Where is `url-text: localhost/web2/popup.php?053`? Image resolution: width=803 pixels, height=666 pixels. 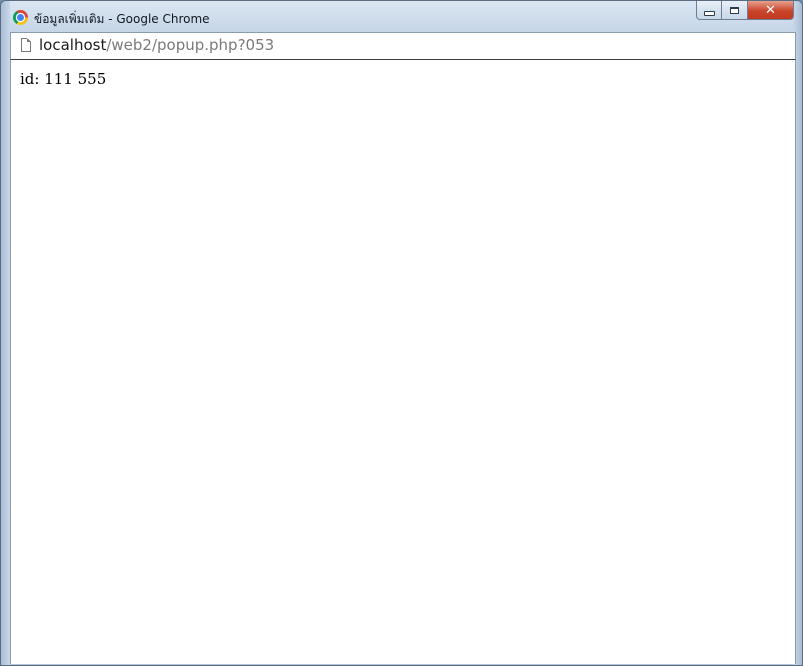 url-text: localhost/web2/popup.php?053 is located at coordinates (156, 45).